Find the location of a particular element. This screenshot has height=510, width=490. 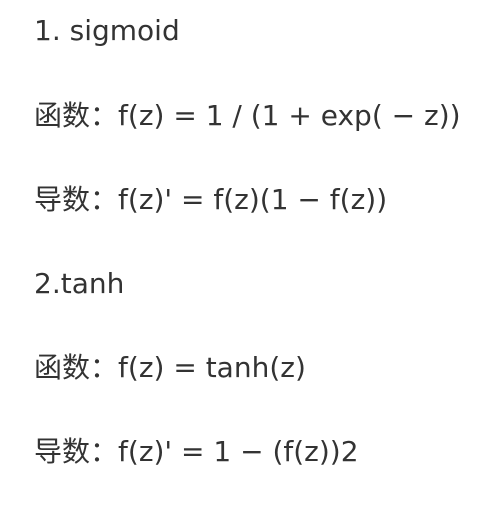

section-heading-tanh: 2.tanh is located at coordinates (79, 283).